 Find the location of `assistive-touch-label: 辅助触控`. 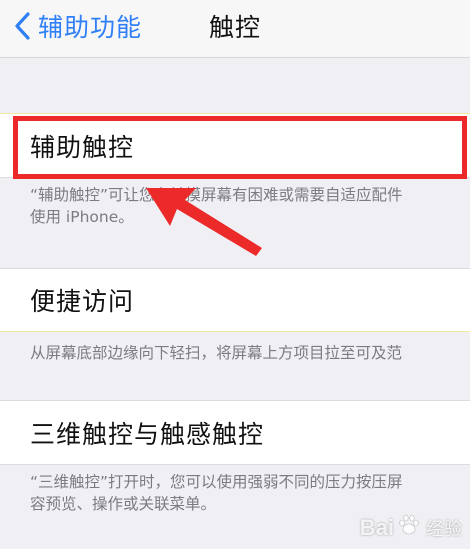

assistive-touch-label: 辅助触控 is located at coordinates (82, 147).